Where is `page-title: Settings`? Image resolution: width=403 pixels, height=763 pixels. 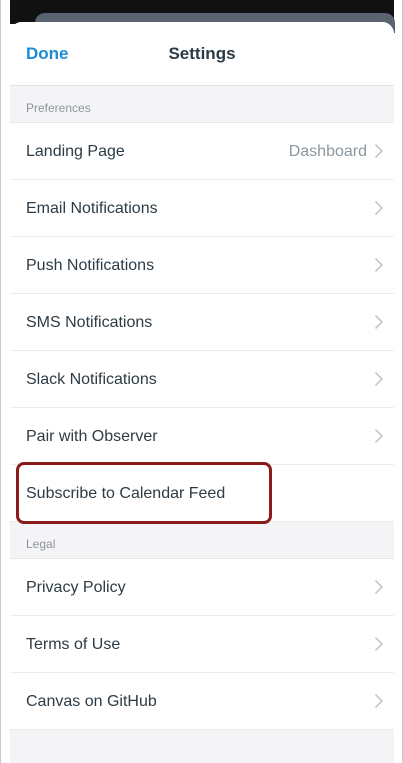
page-title: Settings is located at coordinates (202, 53).